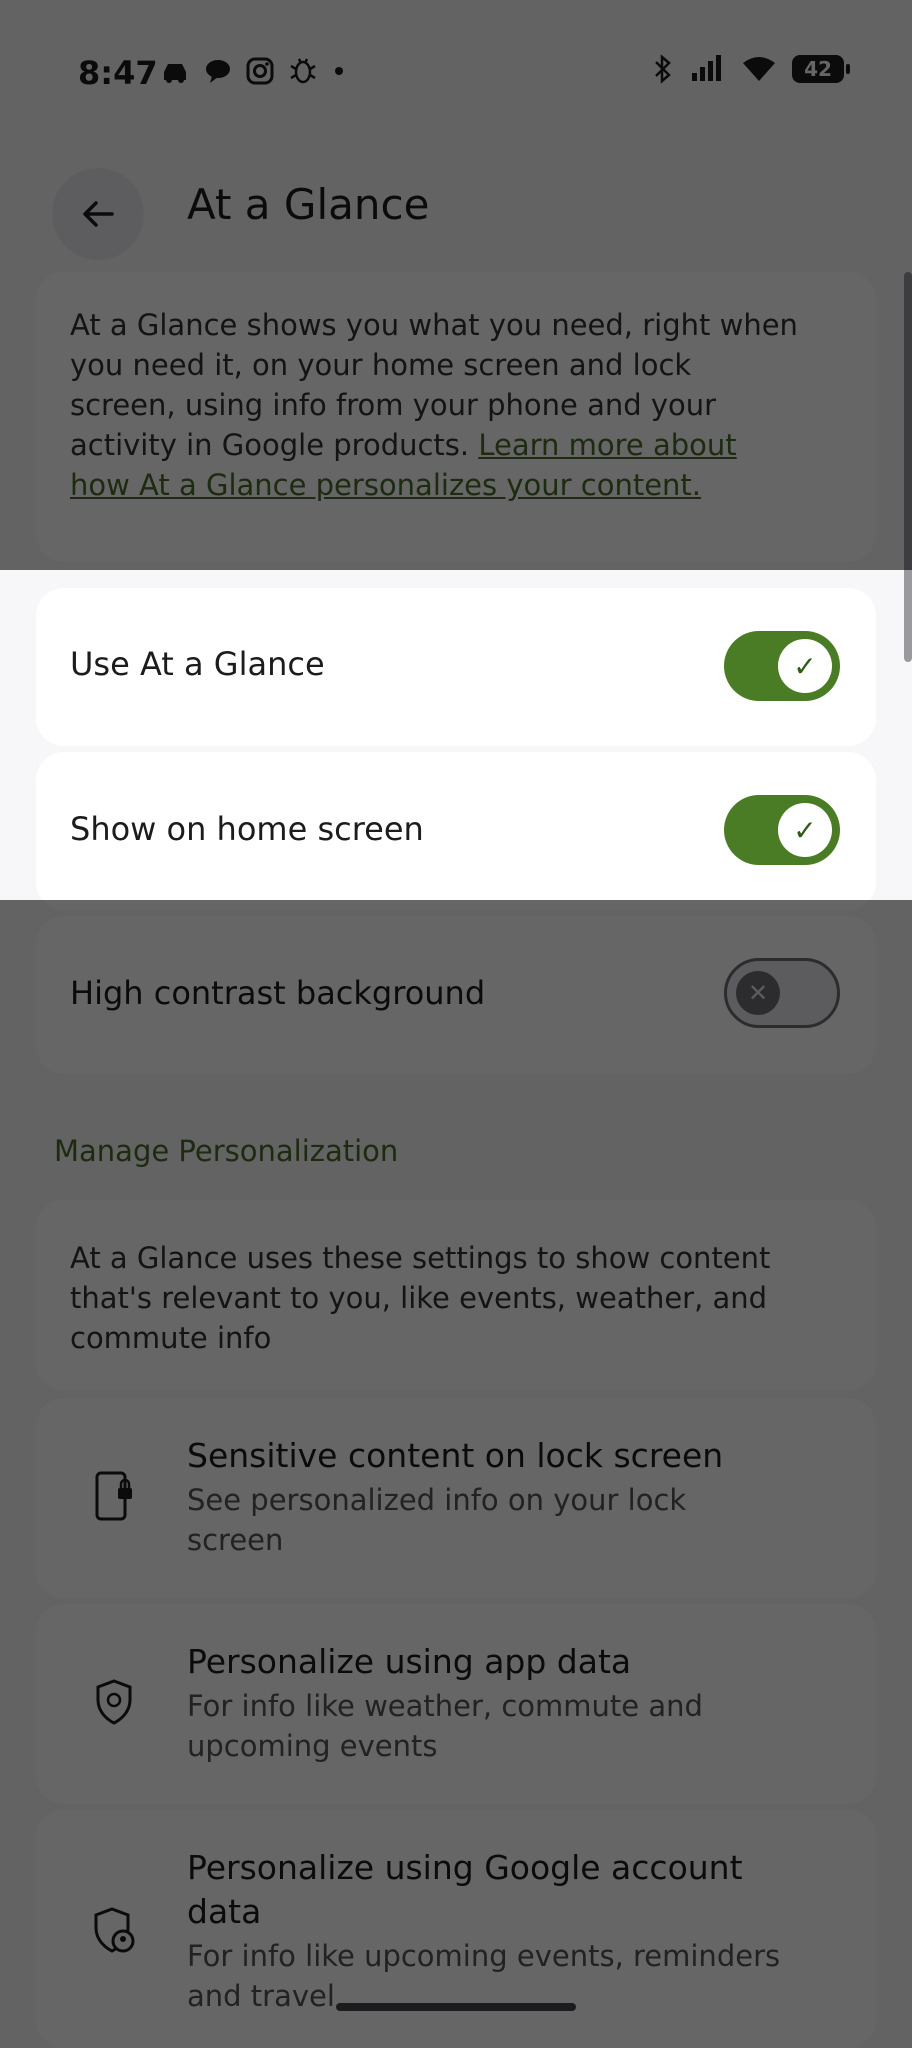 Image resolution: width=912 pixels, height=2048 pixels. What do you see at coordinates (455, 1455) in the screenshot?
I see `list-item-title: Sensitive content on lock screen` at bounding box center [455, 1455].